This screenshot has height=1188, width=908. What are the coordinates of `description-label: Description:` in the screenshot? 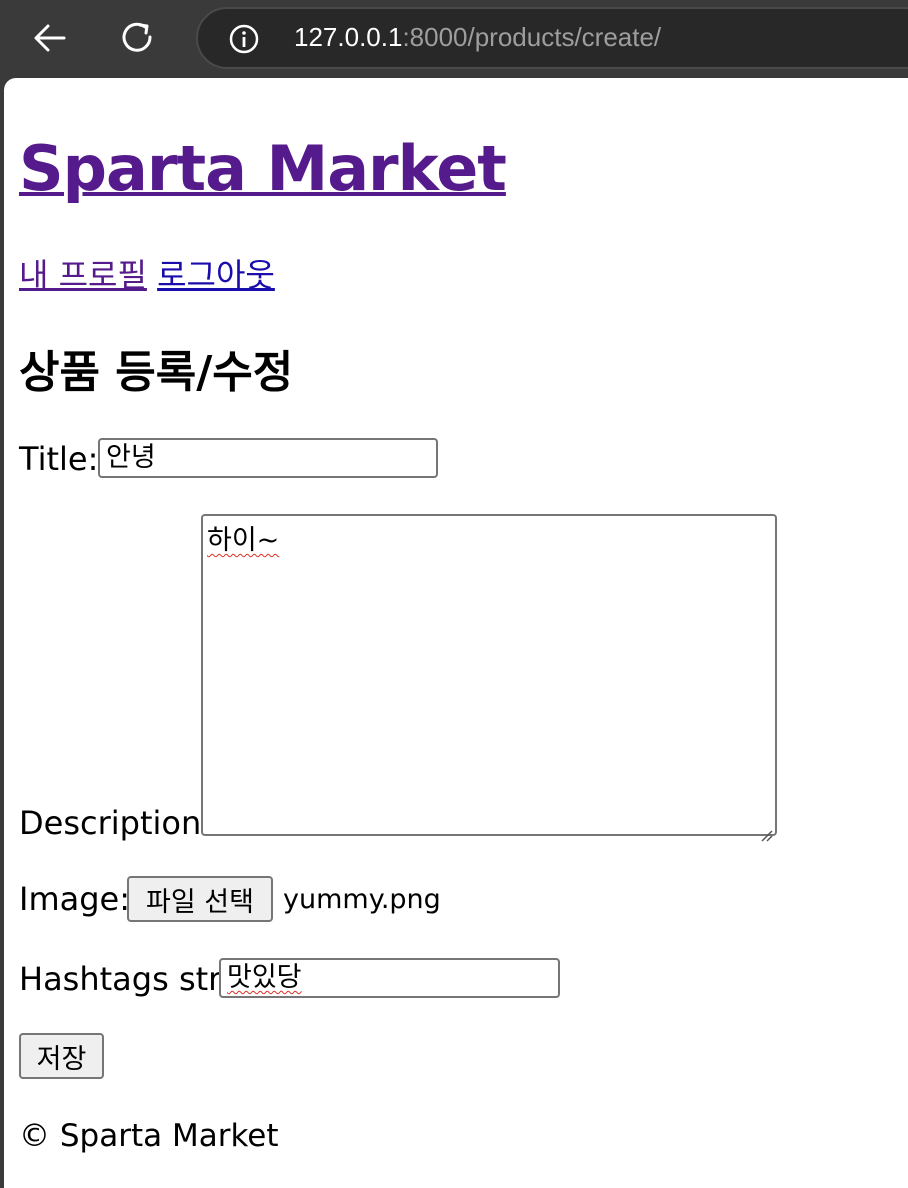 It's located at (116, 823).